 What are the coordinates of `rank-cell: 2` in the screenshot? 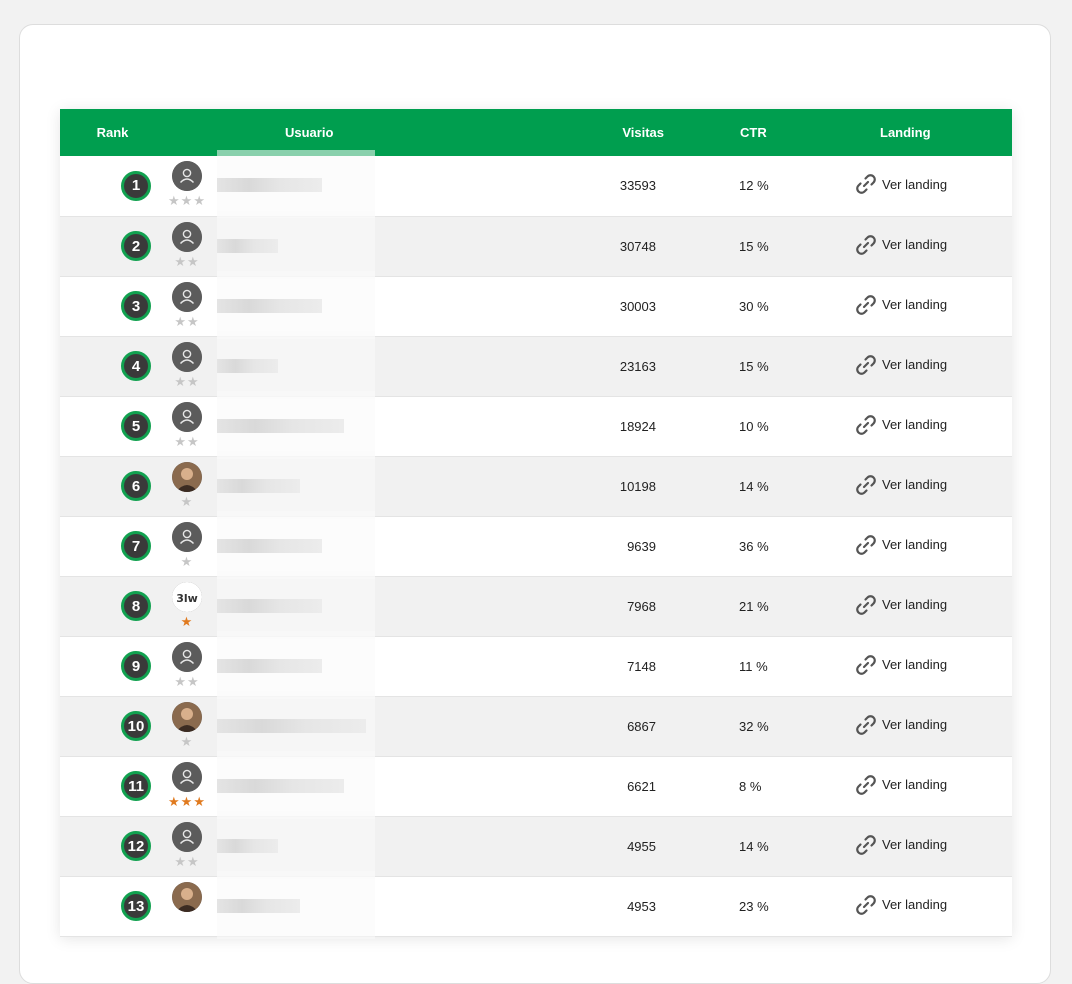 It's located at (112, 246).